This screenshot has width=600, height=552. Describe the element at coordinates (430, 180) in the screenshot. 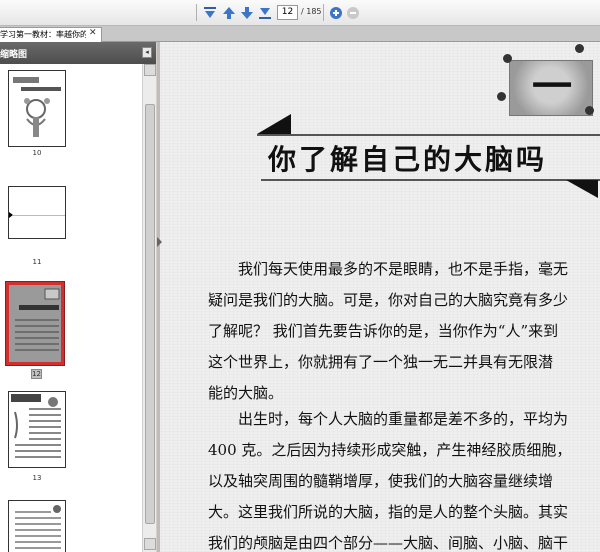

I see `title-rule-bottom` at that location.